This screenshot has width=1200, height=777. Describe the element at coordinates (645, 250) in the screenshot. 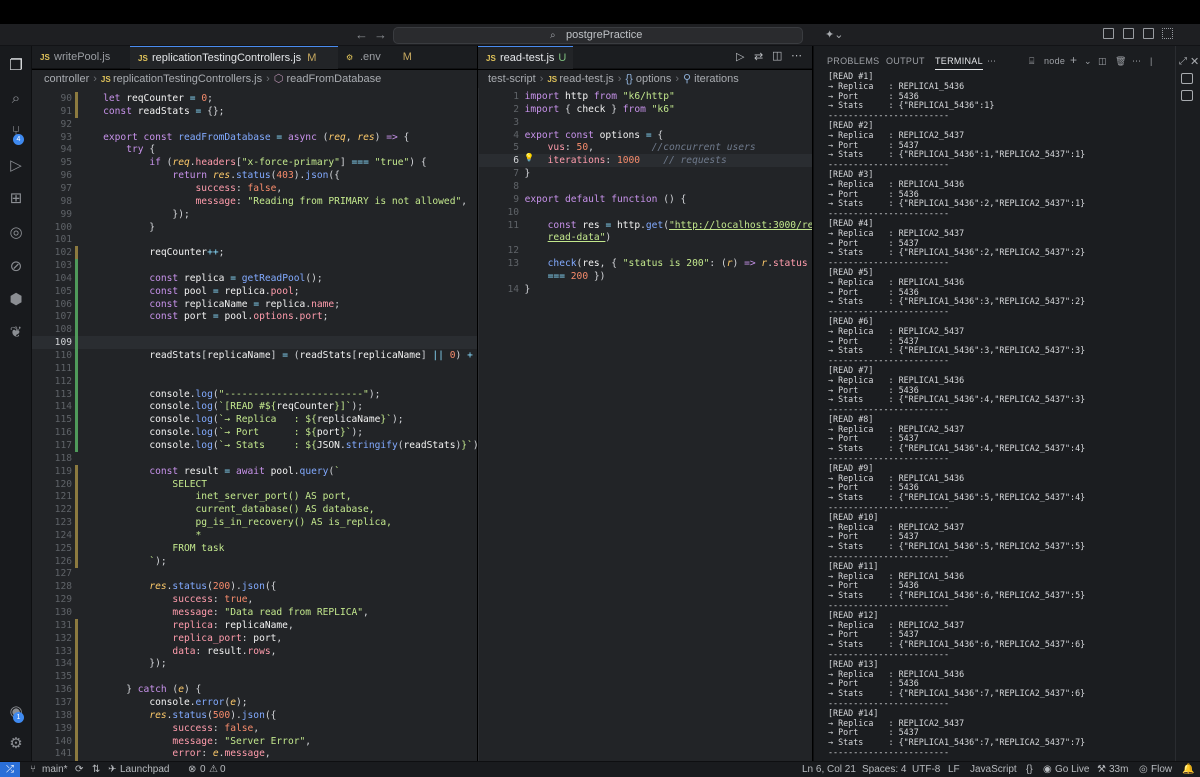

I see `code-line: 12` at that location.